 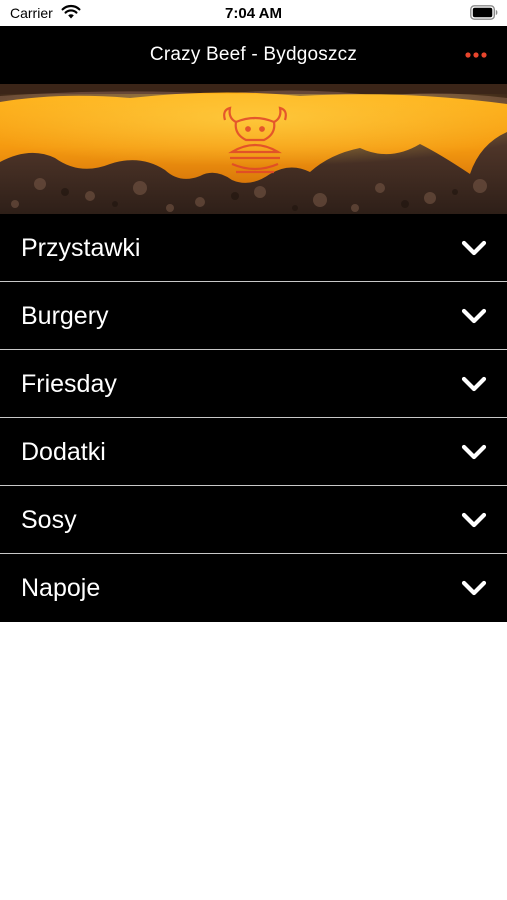 I want to click on page-title: Crazy Beef - Bydgoszcz, so click(x=253, y=54).